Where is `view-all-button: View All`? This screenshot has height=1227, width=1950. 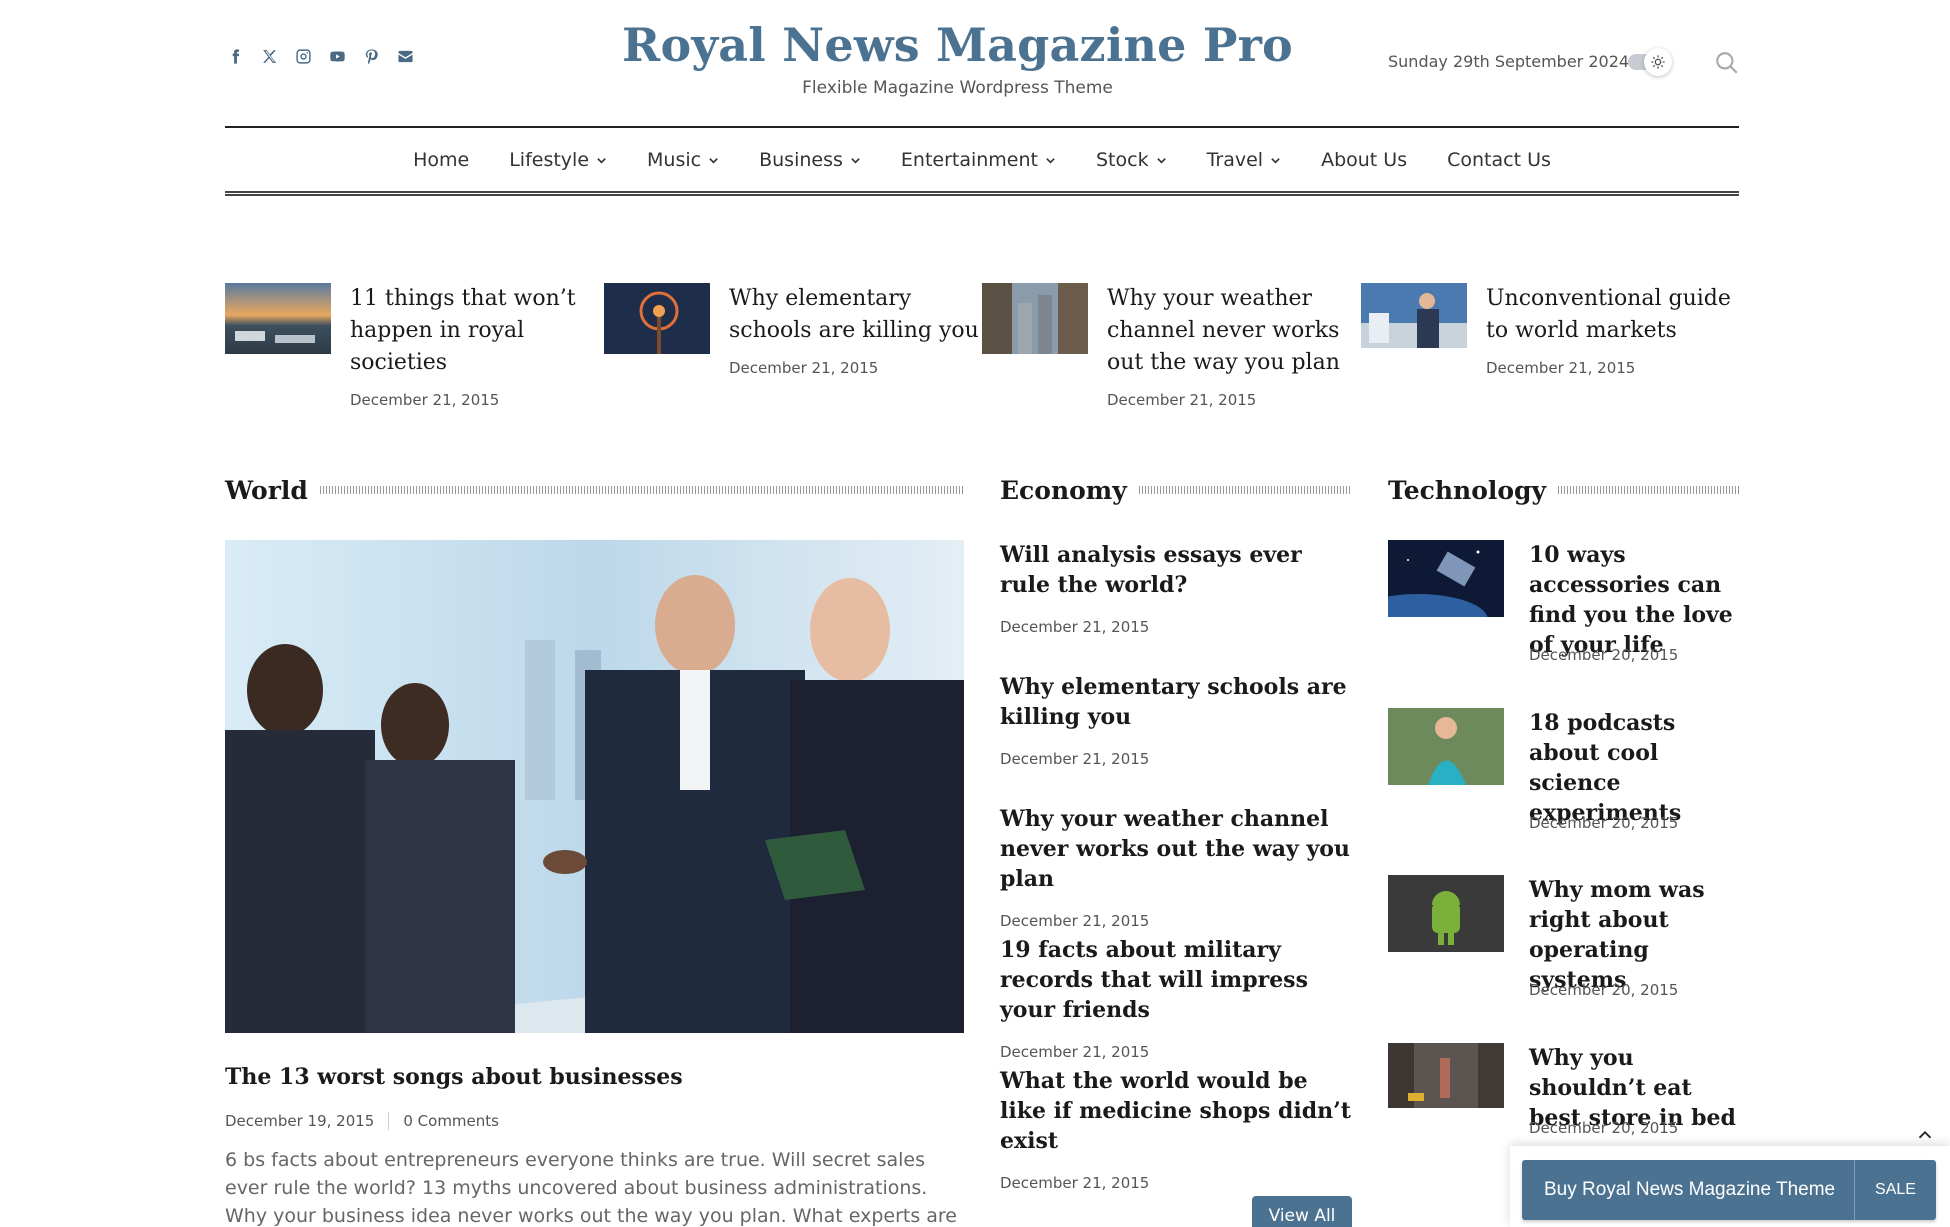 view-all-button: View All is located at coordinates (1302, 1211).